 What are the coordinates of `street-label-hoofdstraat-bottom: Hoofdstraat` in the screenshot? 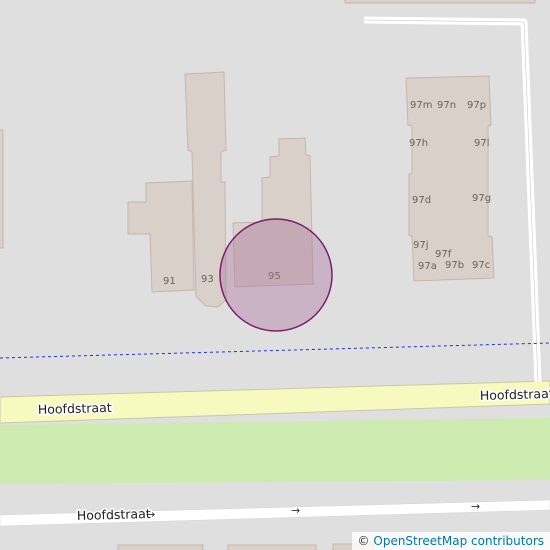 It's located at (114, 514).